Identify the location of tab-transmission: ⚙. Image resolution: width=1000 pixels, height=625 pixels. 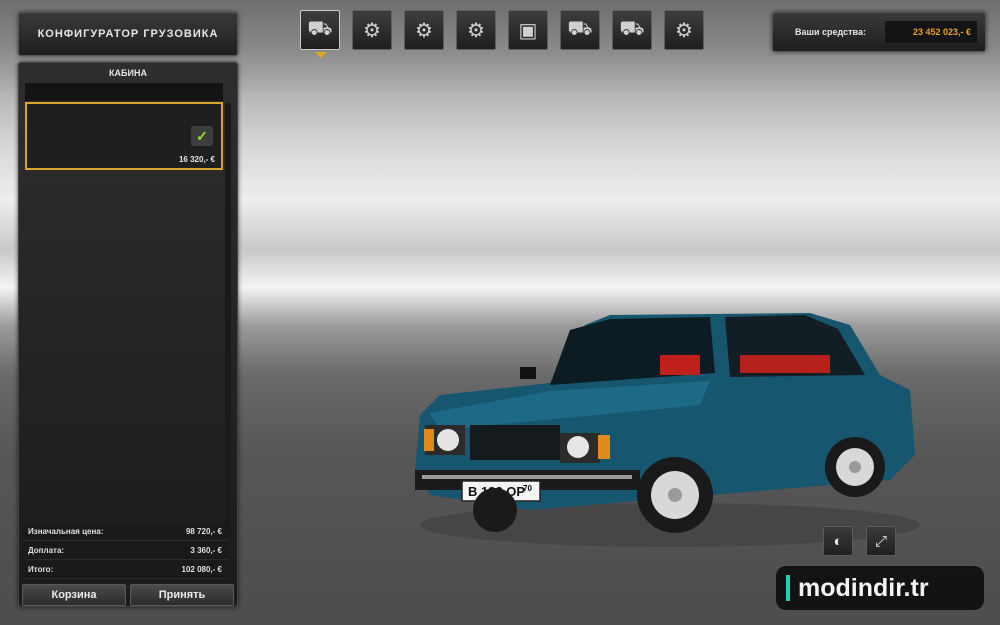
(476, 30).